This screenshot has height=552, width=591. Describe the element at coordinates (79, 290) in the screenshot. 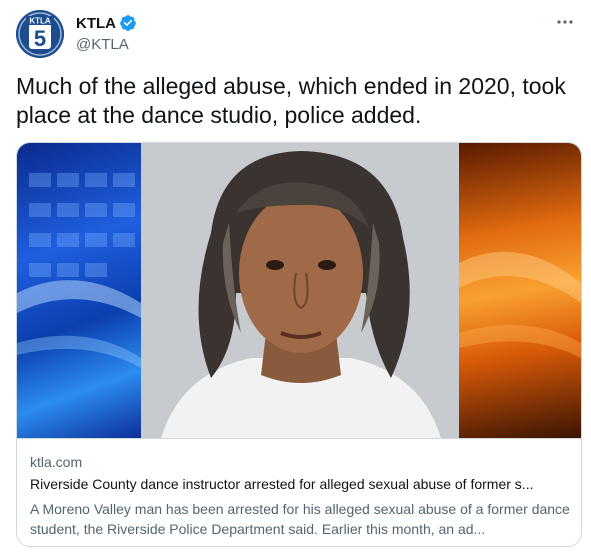

I see `card-image-left-panel` at that location.